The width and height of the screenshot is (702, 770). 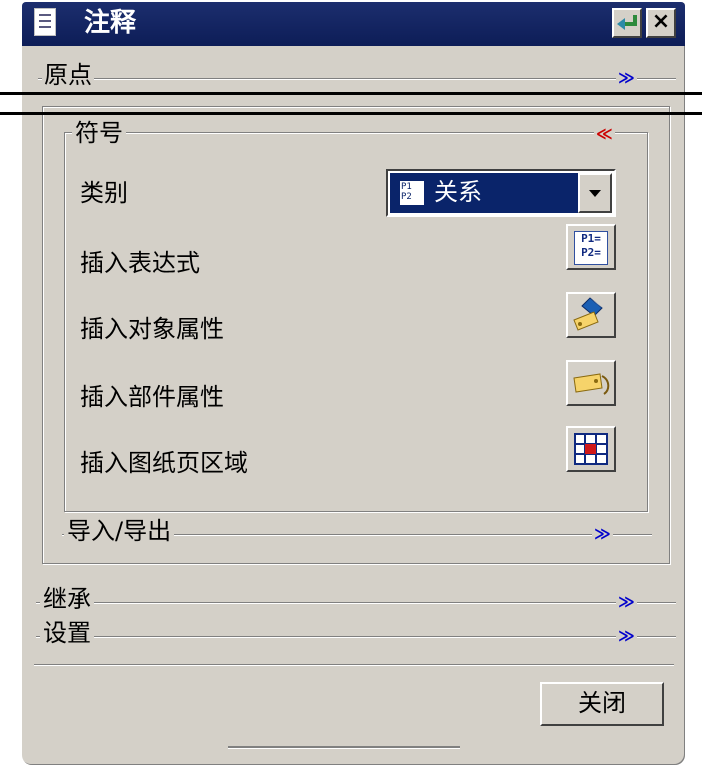 I want to click on category-select: P1 P2 关系, so click(x=501, y=193).